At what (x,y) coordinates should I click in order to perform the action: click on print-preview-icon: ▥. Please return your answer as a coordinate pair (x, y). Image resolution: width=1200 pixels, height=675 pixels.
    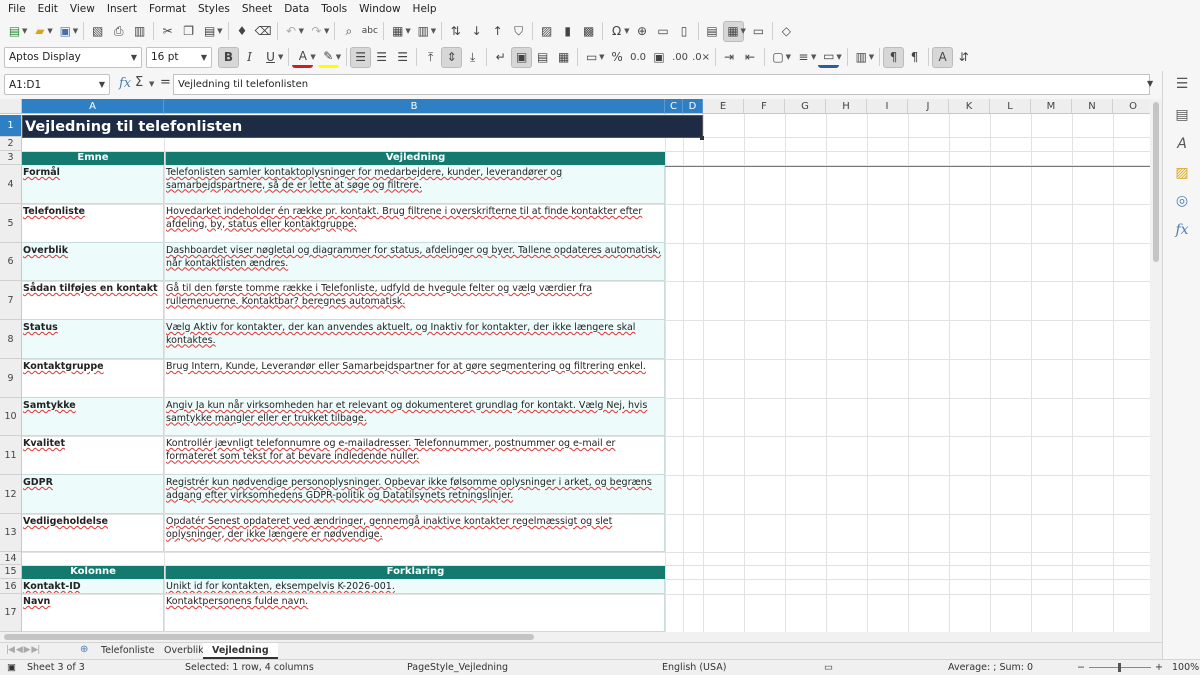
    Looking at the image, I should click on (139, 31).